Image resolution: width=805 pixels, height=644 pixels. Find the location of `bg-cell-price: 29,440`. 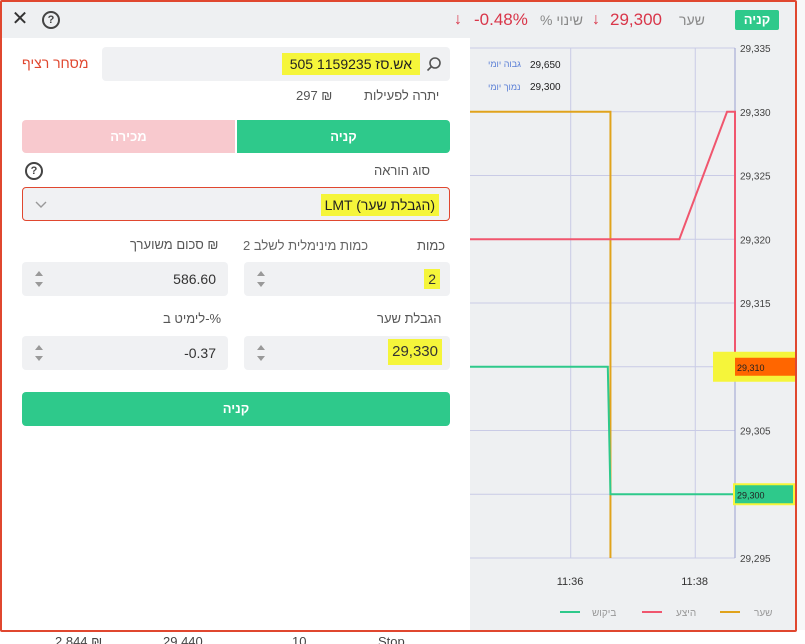

bg-cell-price: 29,440 is located at coordinates (183, 639).